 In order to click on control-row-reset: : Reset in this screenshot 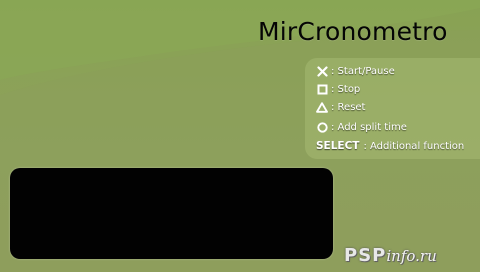, I will do `click(340, 107)`.